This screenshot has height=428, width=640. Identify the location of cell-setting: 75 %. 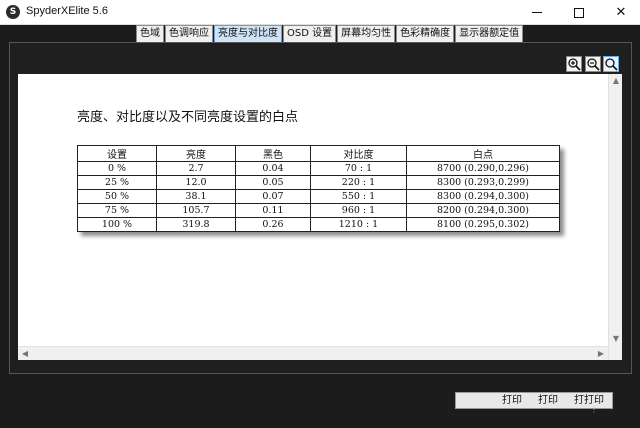
(117, 210).